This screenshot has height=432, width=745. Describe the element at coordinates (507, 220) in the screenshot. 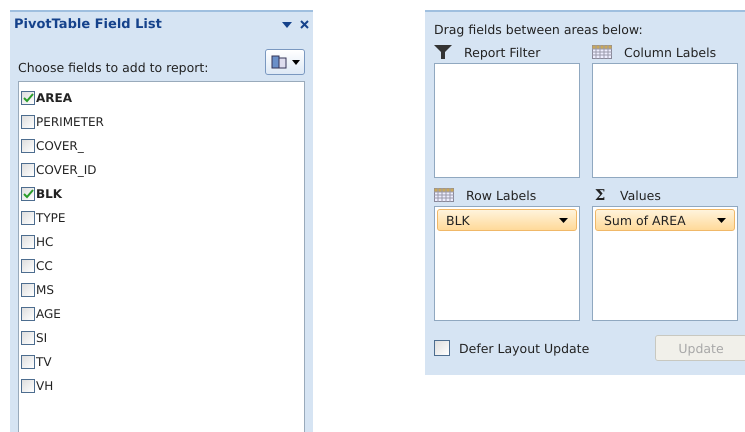

I see `field-pill: BLK` at that location.